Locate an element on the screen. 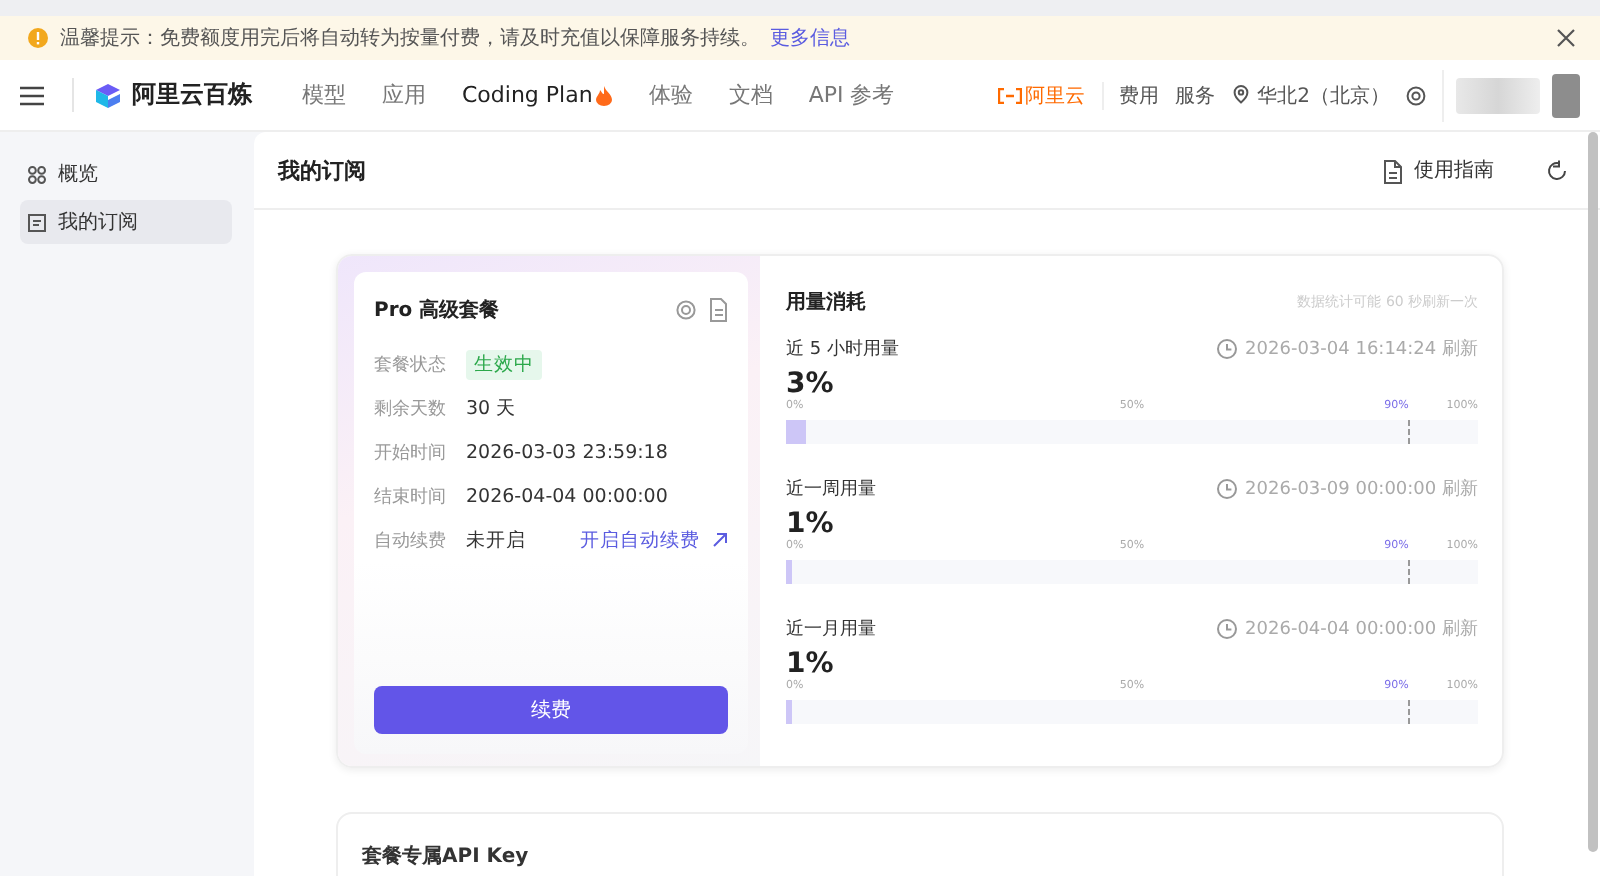 Image resolution: width=1600 pixels, height=876 pixels. nav-link: 服务 is located at coordinates (1195, 95).